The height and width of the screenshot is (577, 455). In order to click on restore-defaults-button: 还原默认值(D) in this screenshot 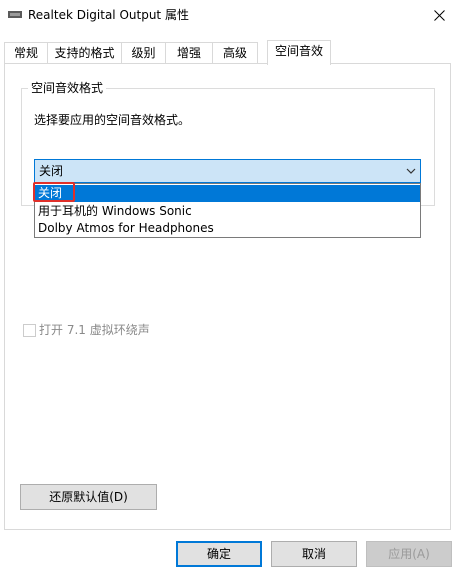, I will do `click(88, 497)`.